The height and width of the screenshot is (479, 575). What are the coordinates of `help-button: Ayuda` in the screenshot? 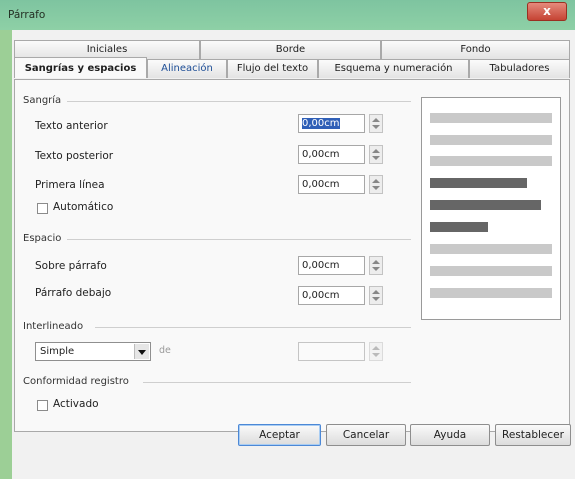 It's located at (450, 435).